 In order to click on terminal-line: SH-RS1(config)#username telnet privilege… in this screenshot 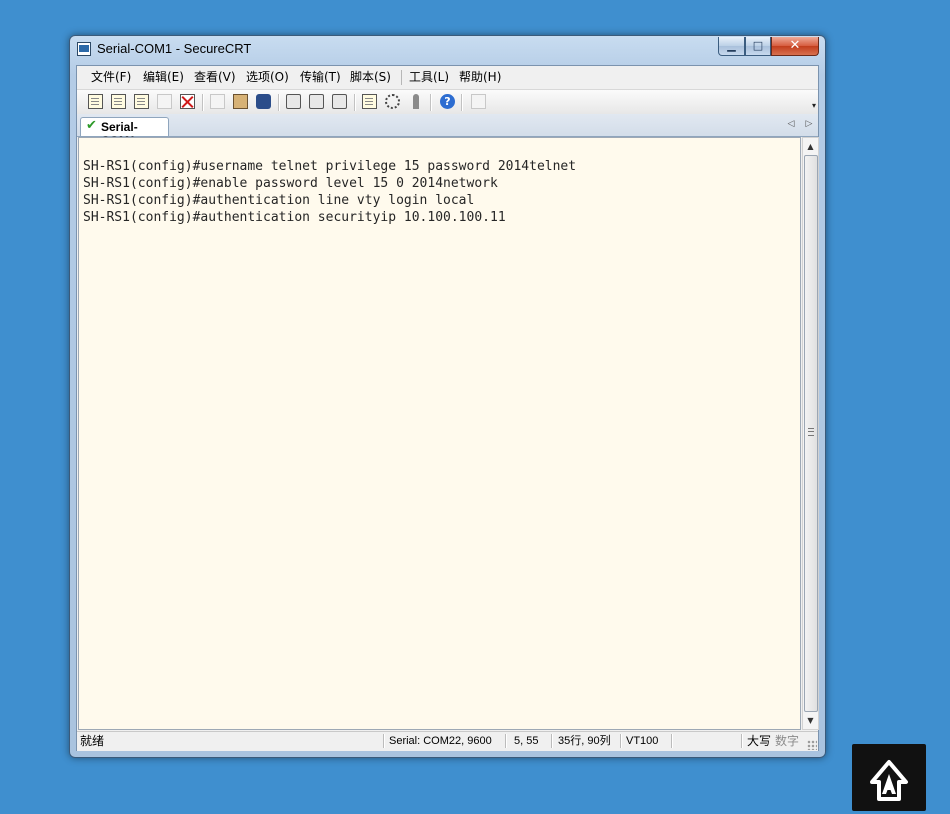, I will do `click(330, 166)`.